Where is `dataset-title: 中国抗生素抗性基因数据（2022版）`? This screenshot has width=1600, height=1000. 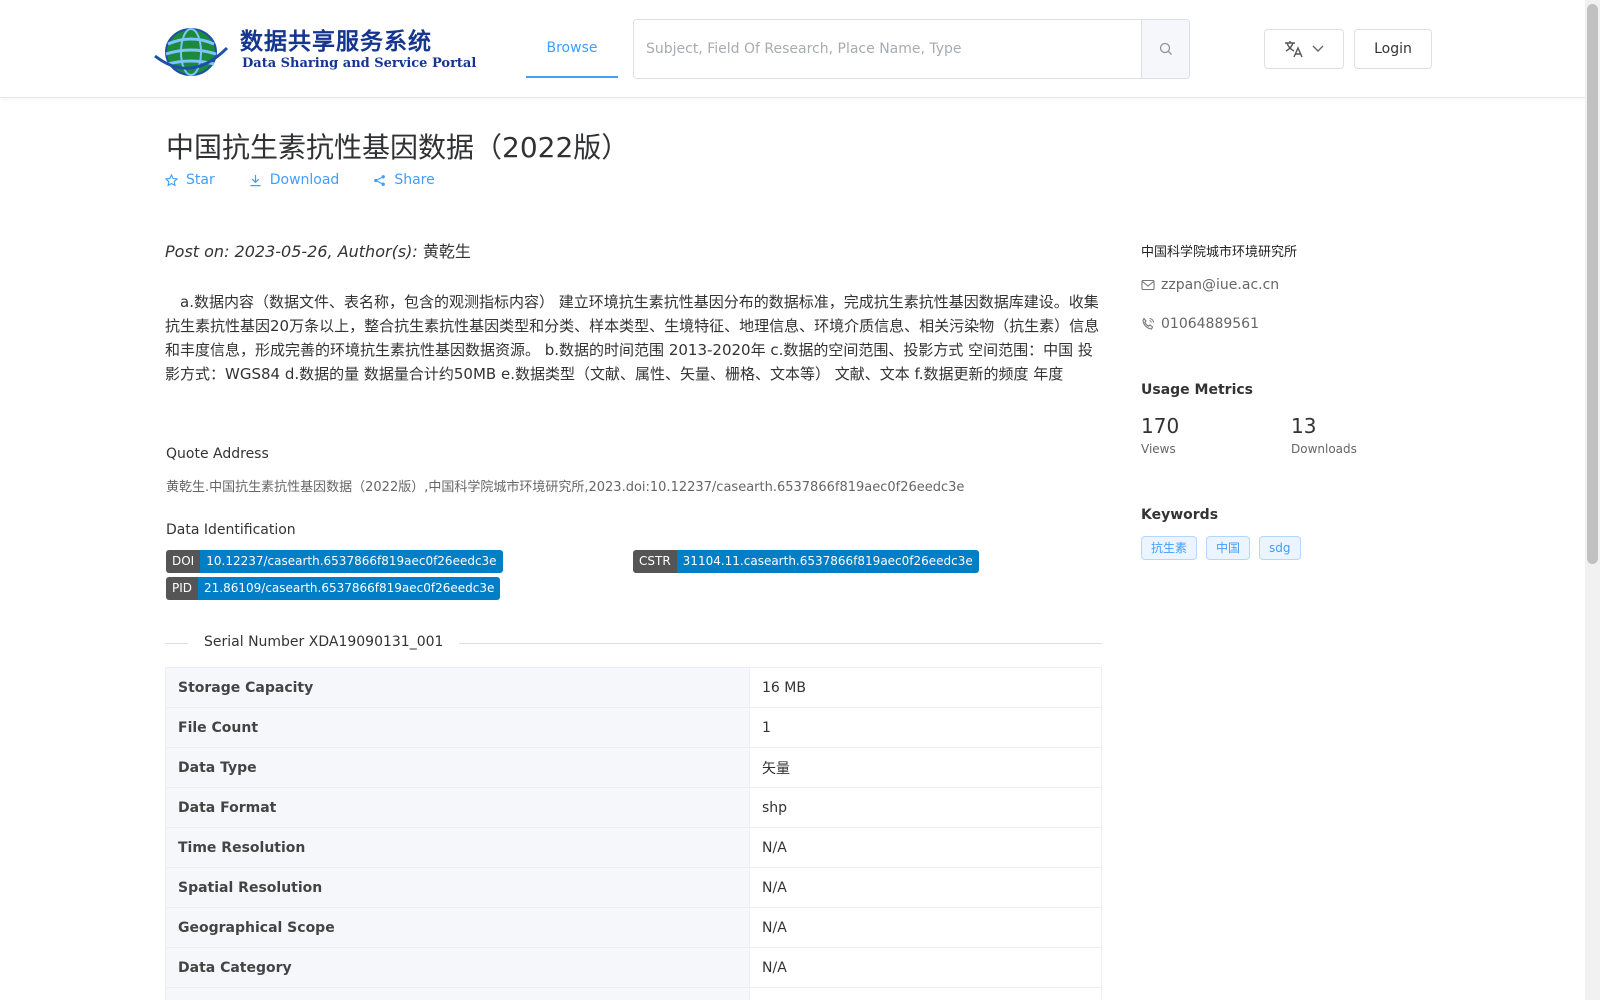
dataset-title: 中国抗生素抗性基因数据（2022版） is located at coordinates (398, 147).